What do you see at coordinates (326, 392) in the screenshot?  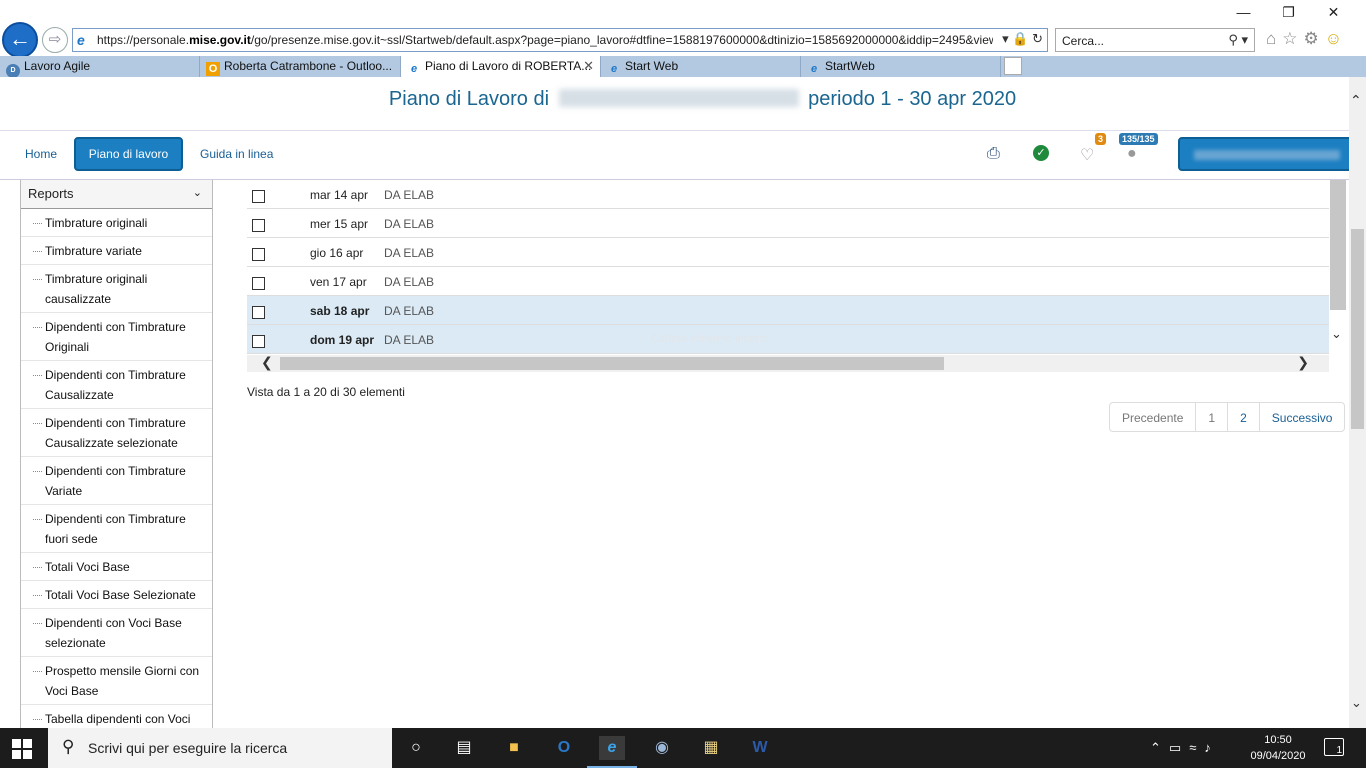 I see `list-info: Vista da 1 a 20 di 30 elementi` at bounding box center [326, 392].